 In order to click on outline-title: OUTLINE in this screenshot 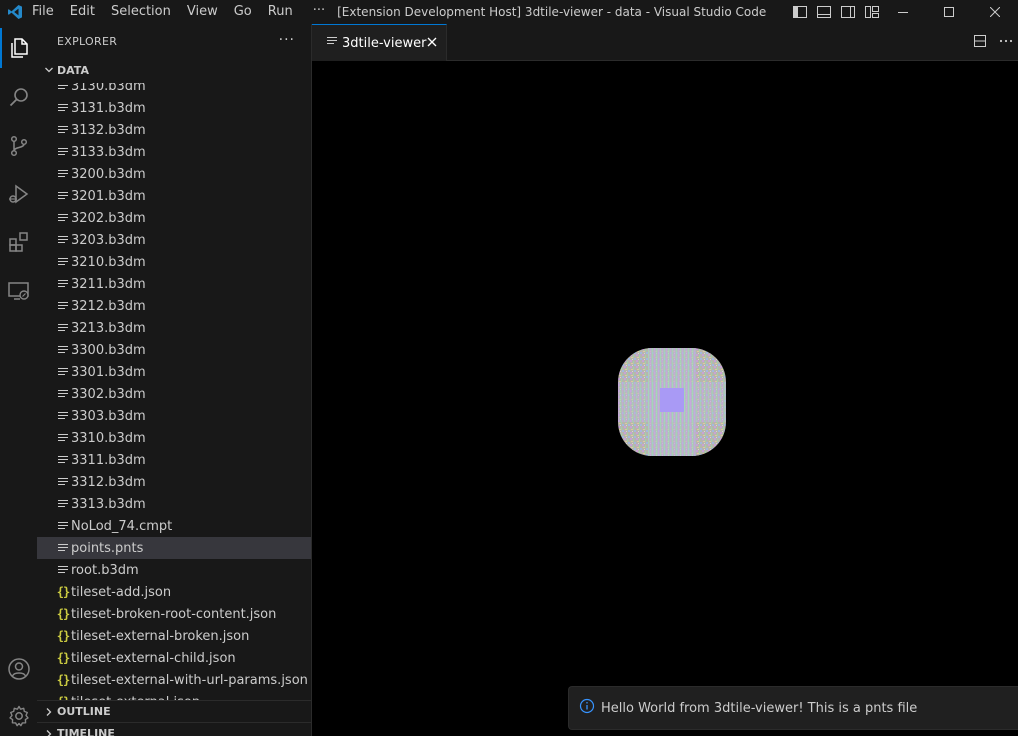, I will do `click(84, 711)`.